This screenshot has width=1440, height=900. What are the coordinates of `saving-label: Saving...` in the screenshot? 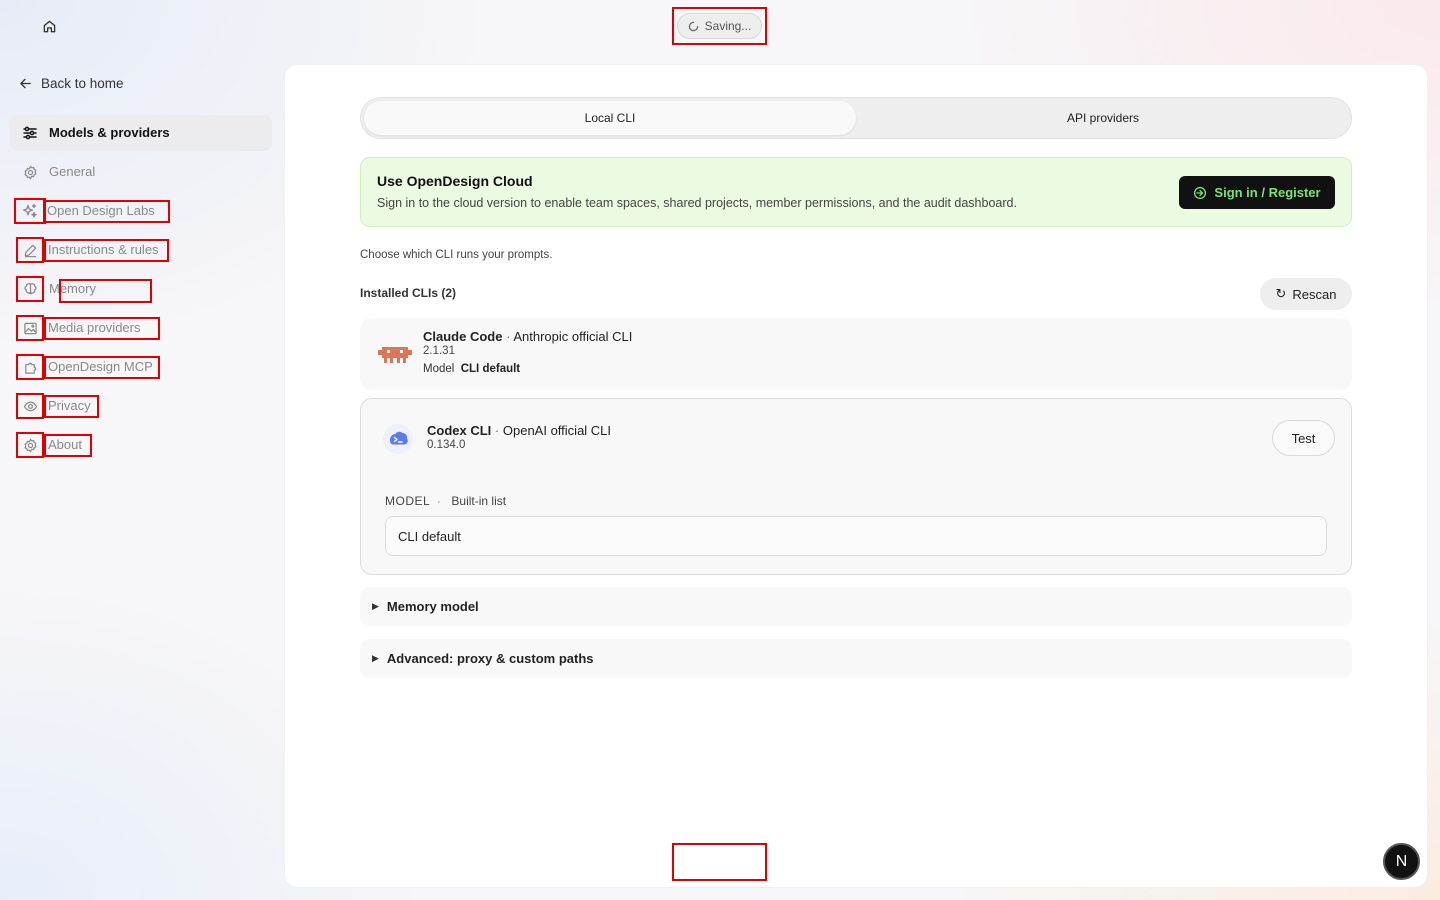 It's located at (728, 26).